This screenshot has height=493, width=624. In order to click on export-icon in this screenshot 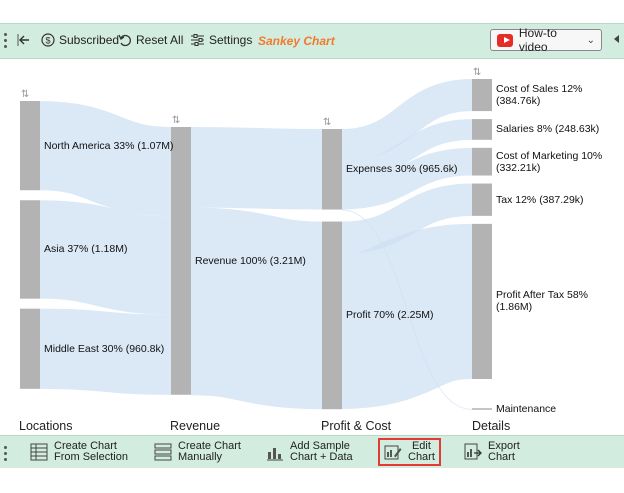, I will do `click(473, 451)`.